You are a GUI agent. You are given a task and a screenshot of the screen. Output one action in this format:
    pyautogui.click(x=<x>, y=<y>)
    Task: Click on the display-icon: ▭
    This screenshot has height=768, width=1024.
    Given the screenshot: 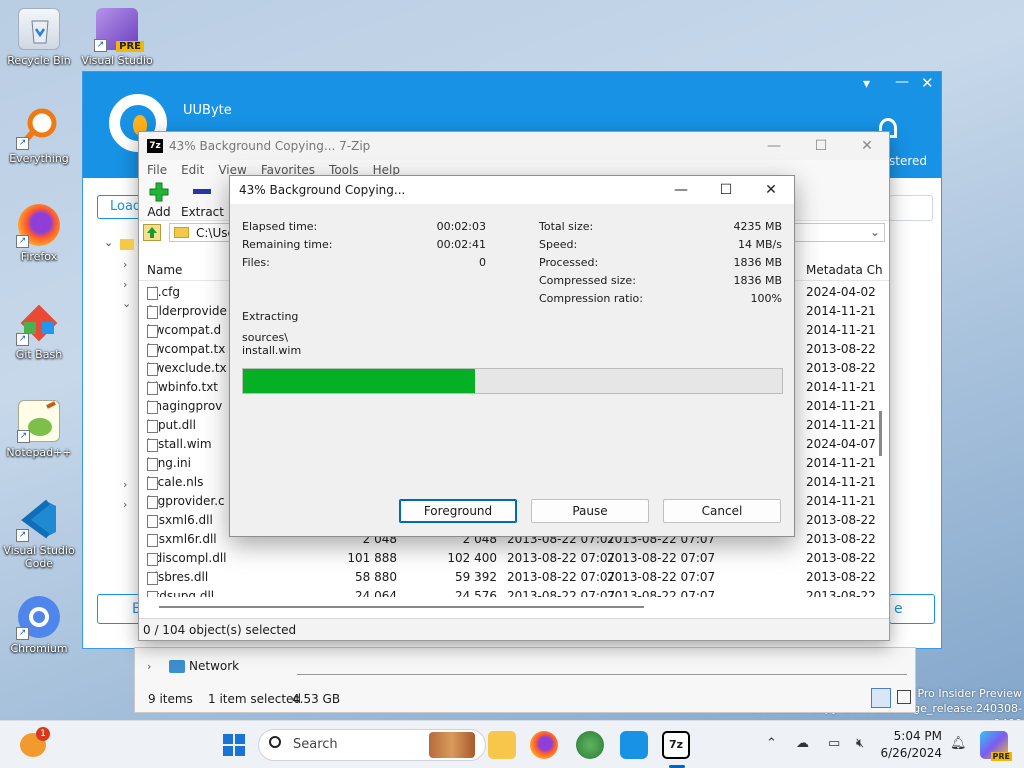 What is the action you would take?
    pyautogui.click(x=834, y=743)
    